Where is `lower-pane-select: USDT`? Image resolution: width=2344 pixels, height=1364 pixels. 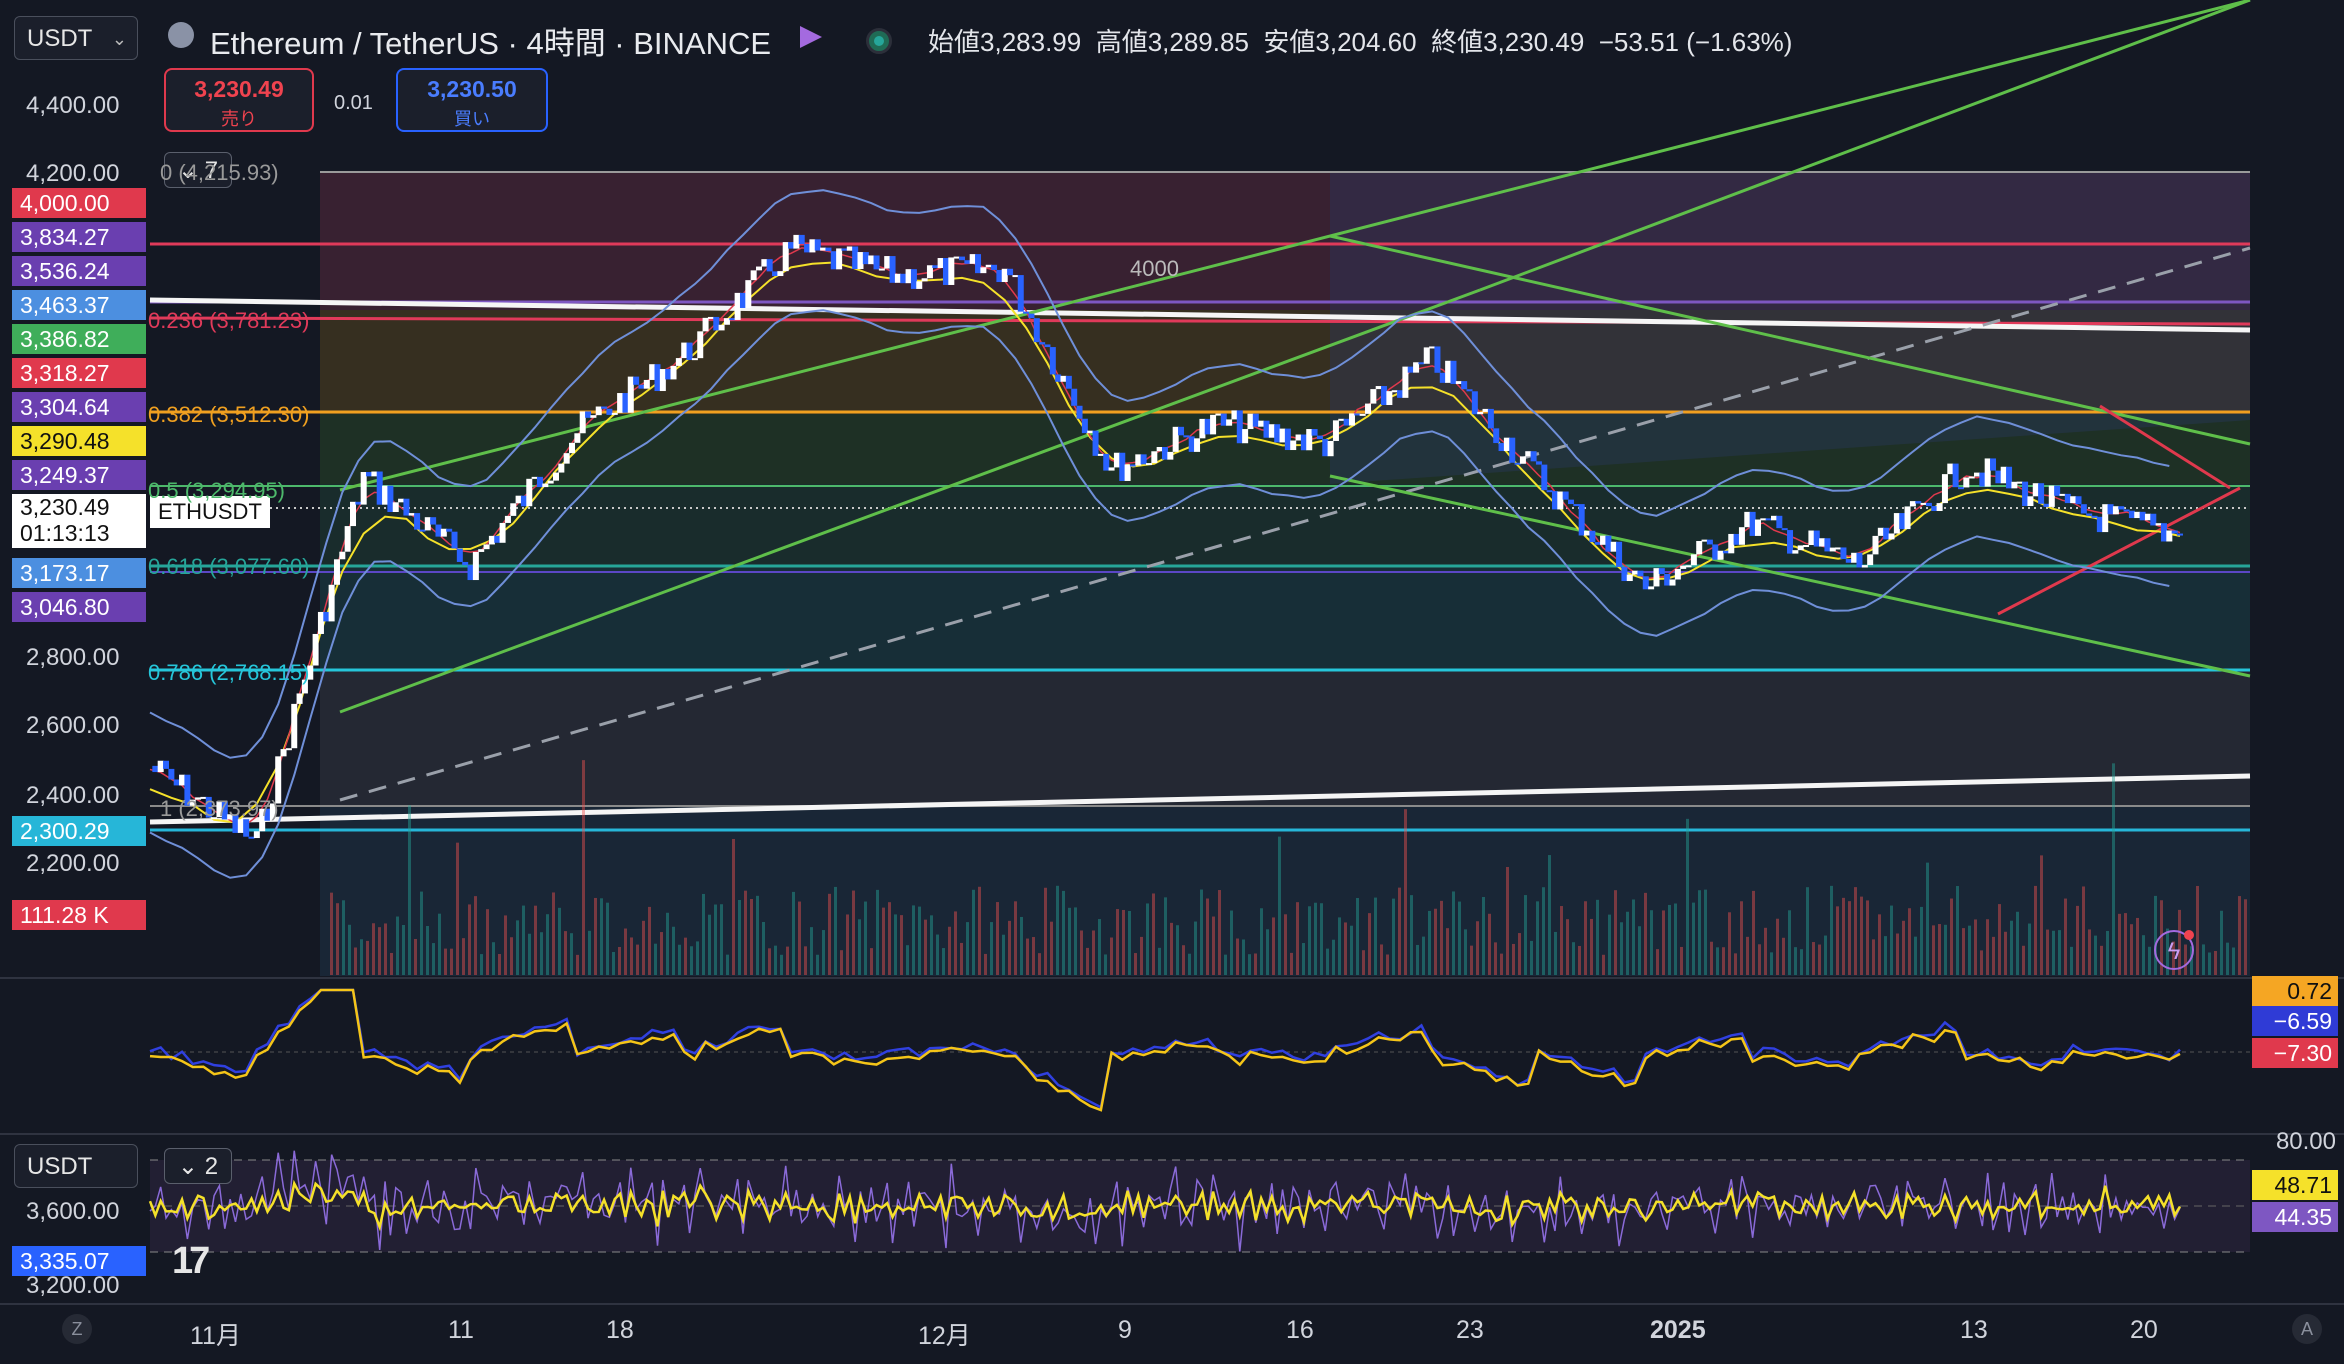 lower-pane-select: USDT is located at coordinates (76, 1166).